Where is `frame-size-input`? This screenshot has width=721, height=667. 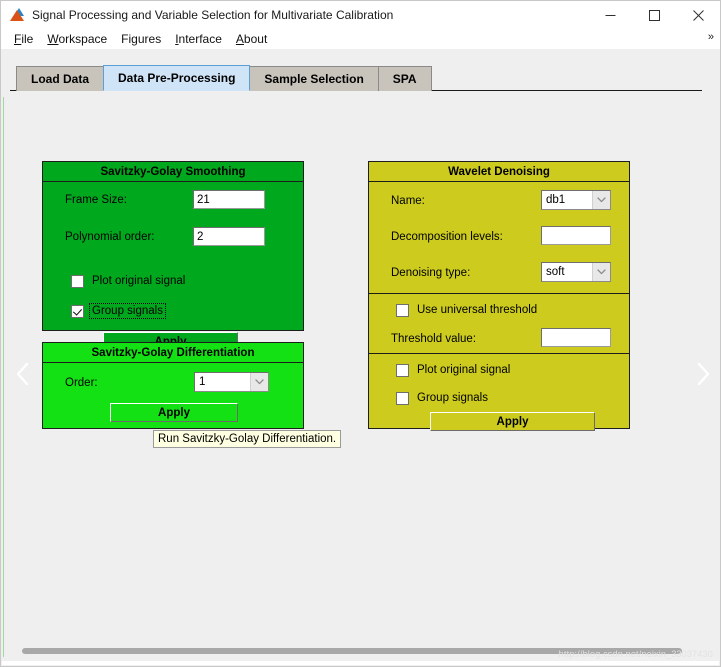 frame-size-input is located at coordinates (229, 199).